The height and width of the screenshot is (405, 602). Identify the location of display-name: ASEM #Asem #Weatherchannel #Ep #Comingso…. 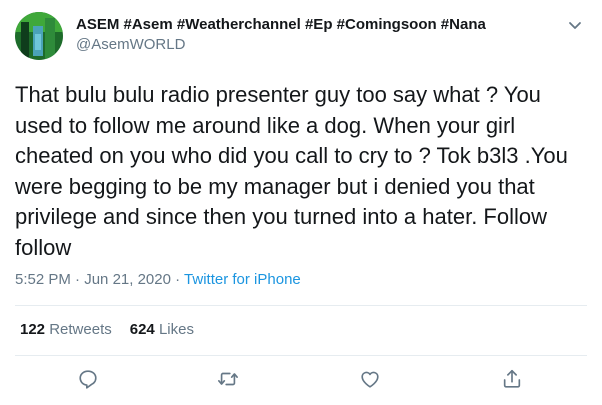
(281, 25).